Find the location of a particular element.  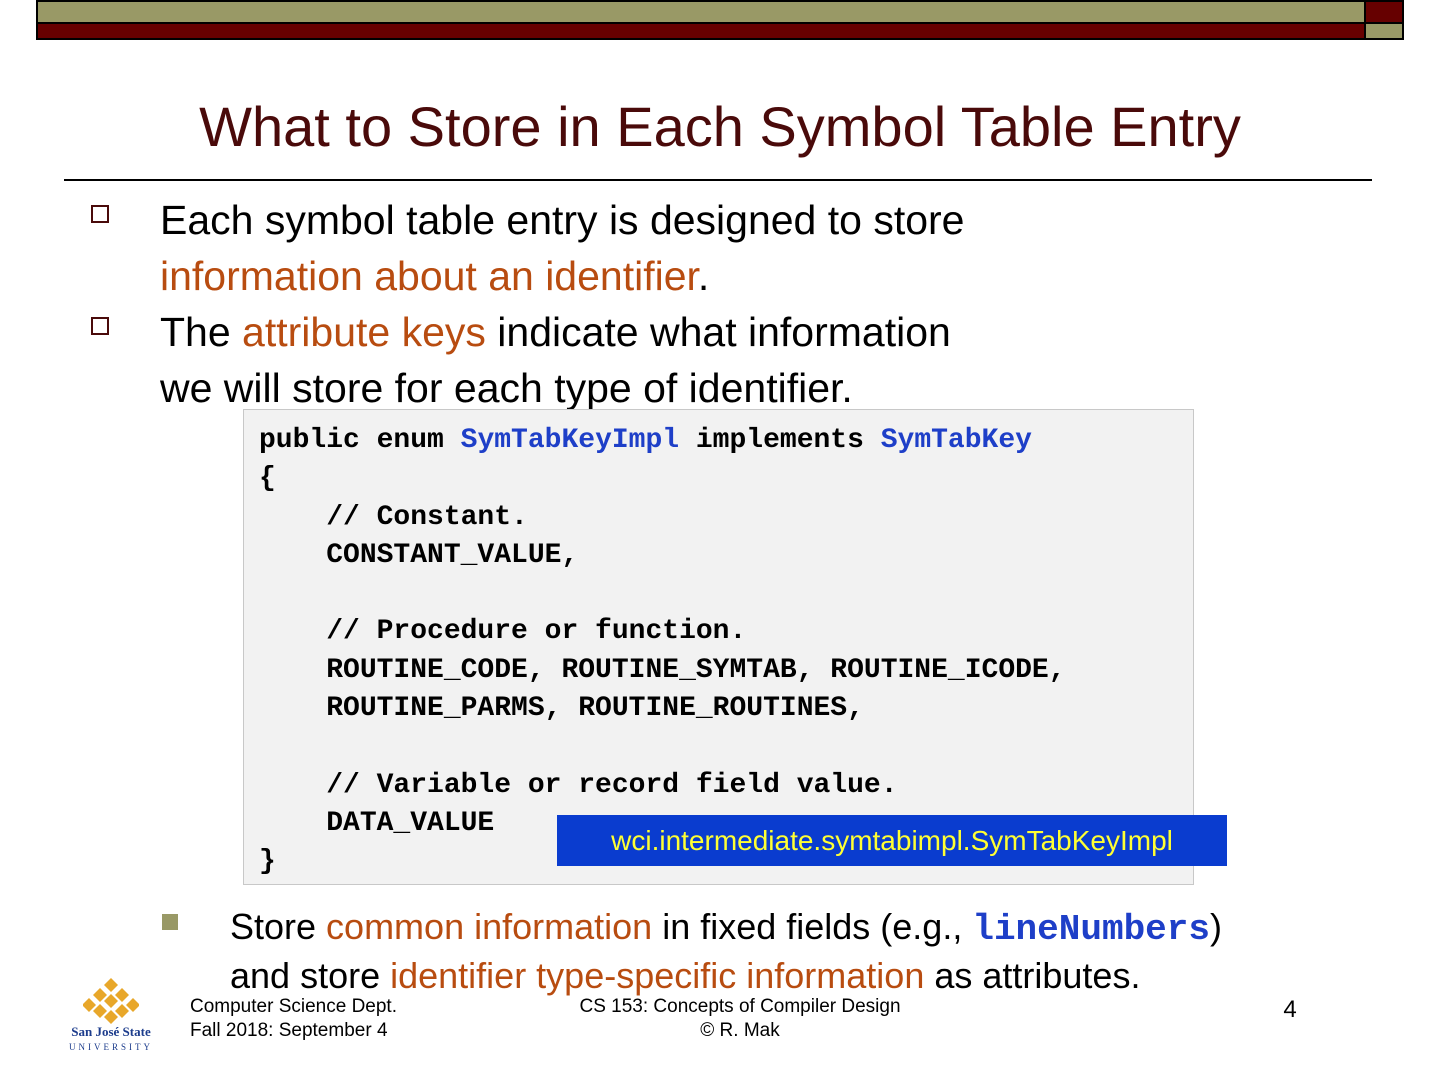

sub-bullet-text: and store is located at coordinates (310, 975).